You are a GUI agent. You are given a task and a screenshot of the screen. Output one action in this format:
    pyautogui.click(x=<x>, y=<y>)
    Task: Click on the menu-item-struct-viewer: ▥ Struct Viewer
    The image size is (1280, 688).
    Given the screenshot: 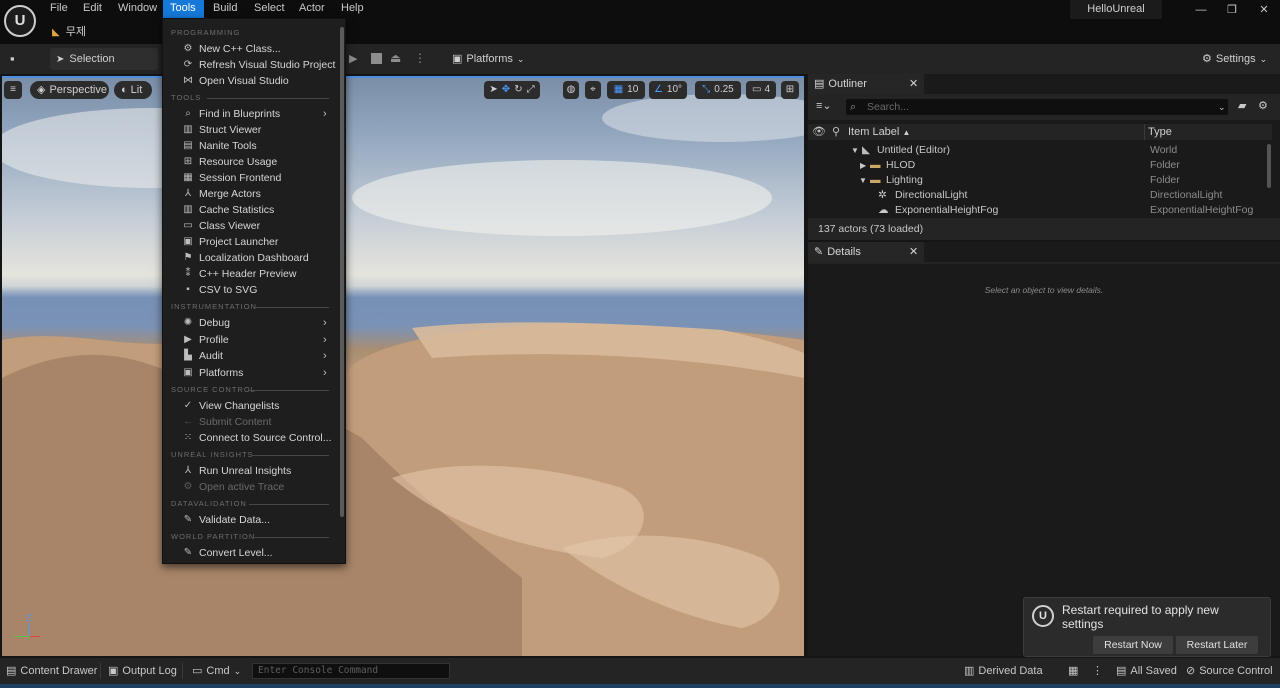 What is the action you would take?
    pyautogui.click(x=251, y=130)
    